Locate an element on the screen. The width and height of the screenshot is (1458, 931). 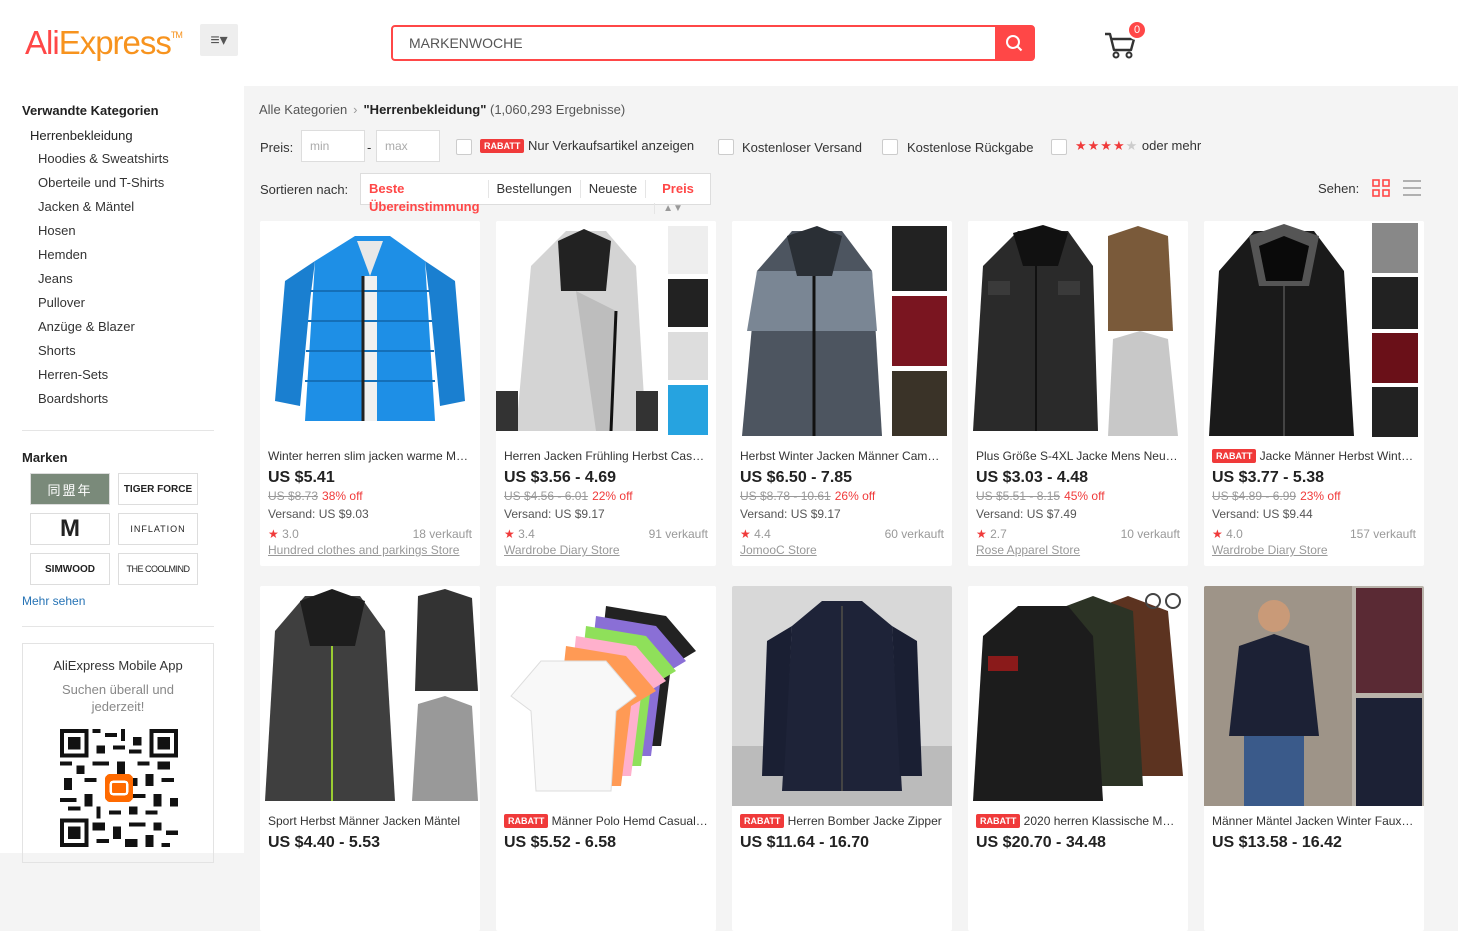
product-price: US $20.70 - 34.48 is located at coordinates (1041, 842).